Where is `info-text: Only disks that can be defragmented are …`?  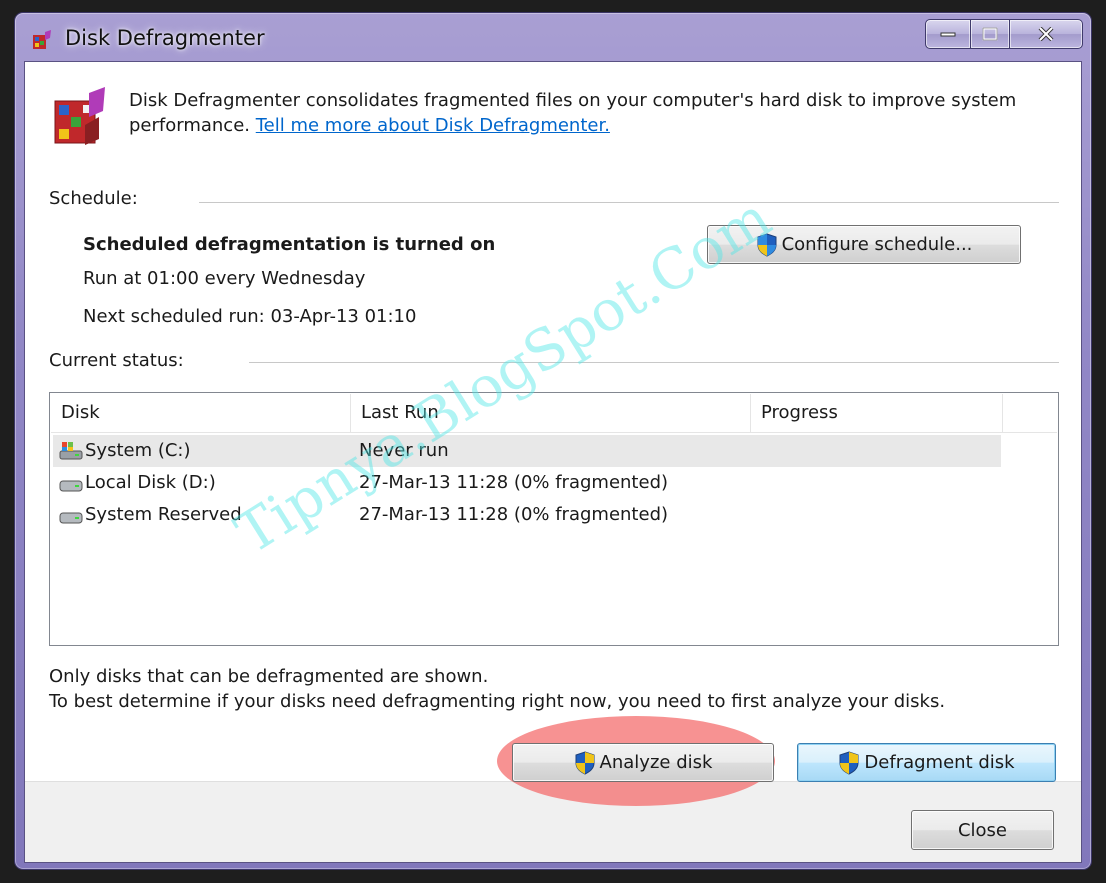 info-text: Only disks that can be defragmented are … is located at coordinates (497, 689).